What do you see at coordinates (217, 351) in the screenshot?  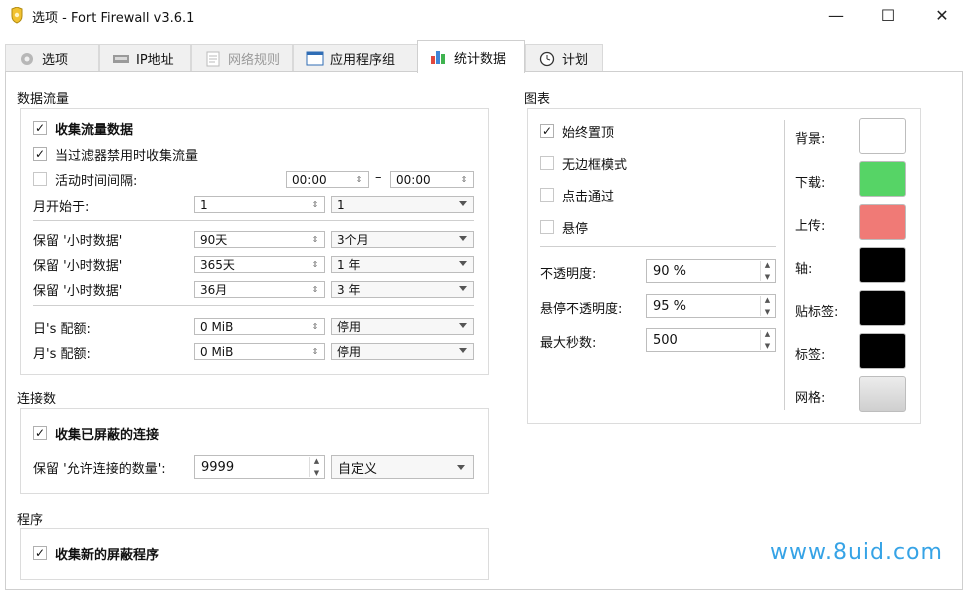 I see `month-quota-value: 0 MiB` at bounding box center [217, 351].